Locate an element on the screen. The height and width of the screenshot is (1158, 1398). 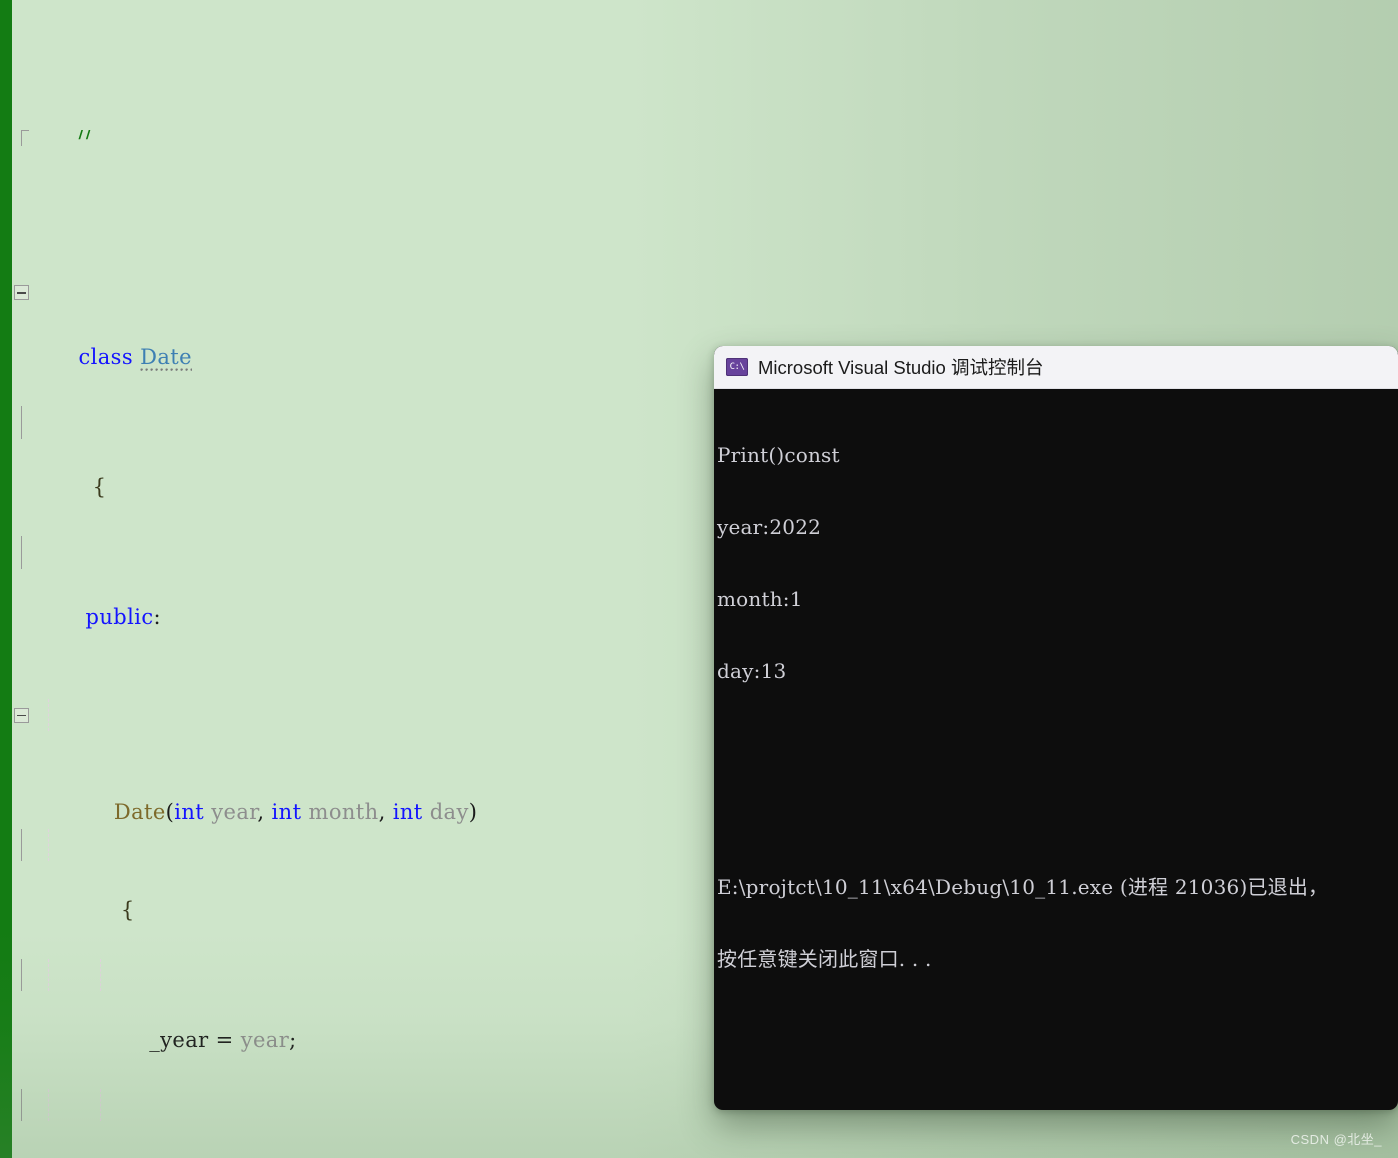
console-title-text: Microsoft Visual Studio 调试控制台 is located at coordinates (901, 367).